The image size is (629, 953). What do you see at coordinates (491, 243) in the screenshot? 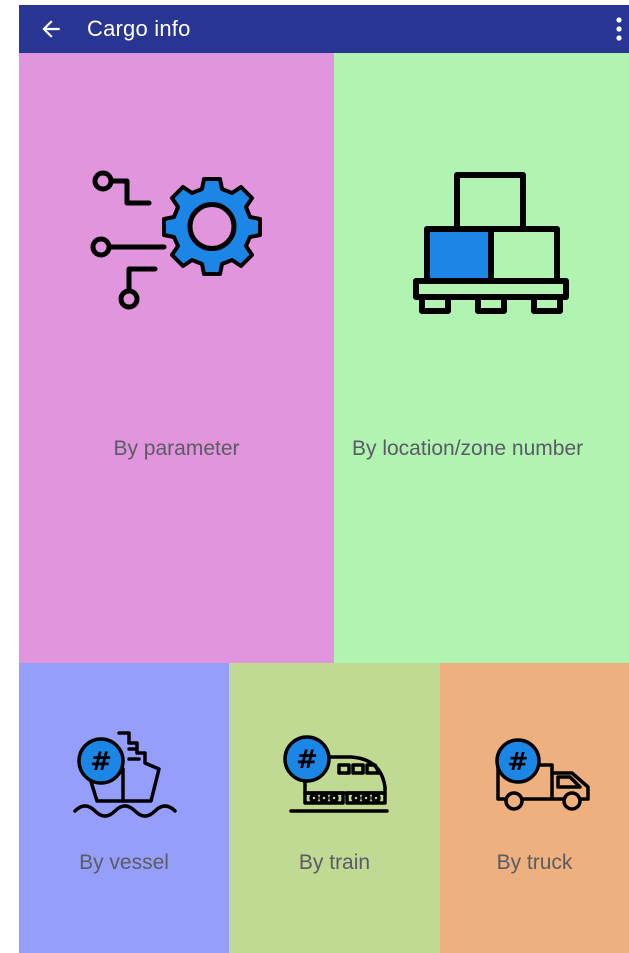
I see `pallet-boxes-icon` at bounding box center [491, 243].